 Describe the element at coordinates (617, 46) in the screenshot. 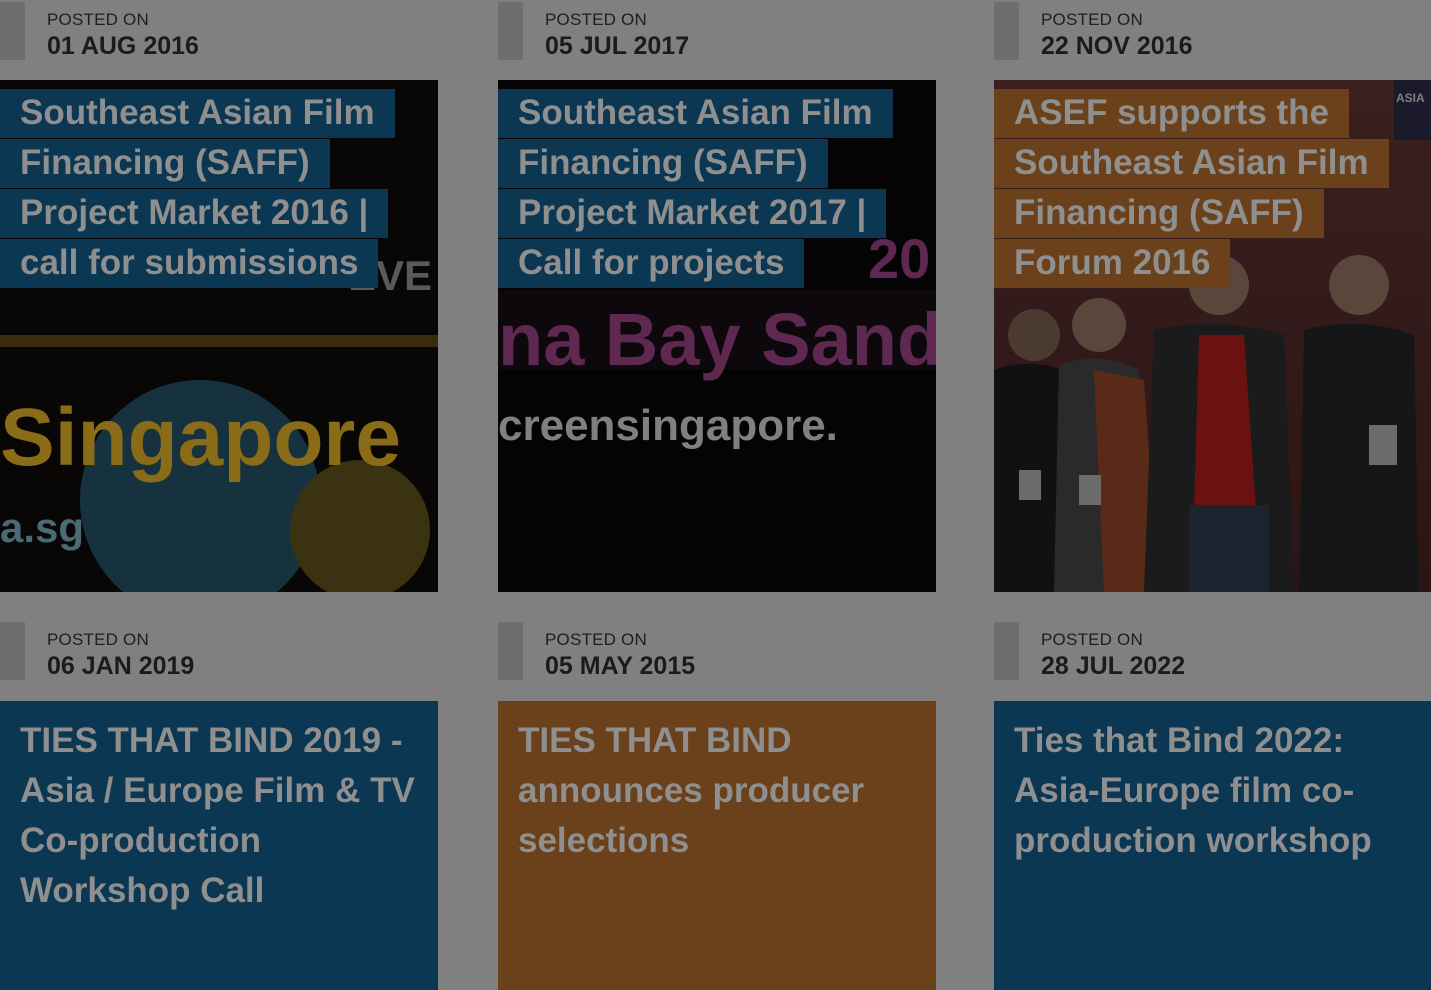

I see `post-date: 05 JUL 2017` at that location.